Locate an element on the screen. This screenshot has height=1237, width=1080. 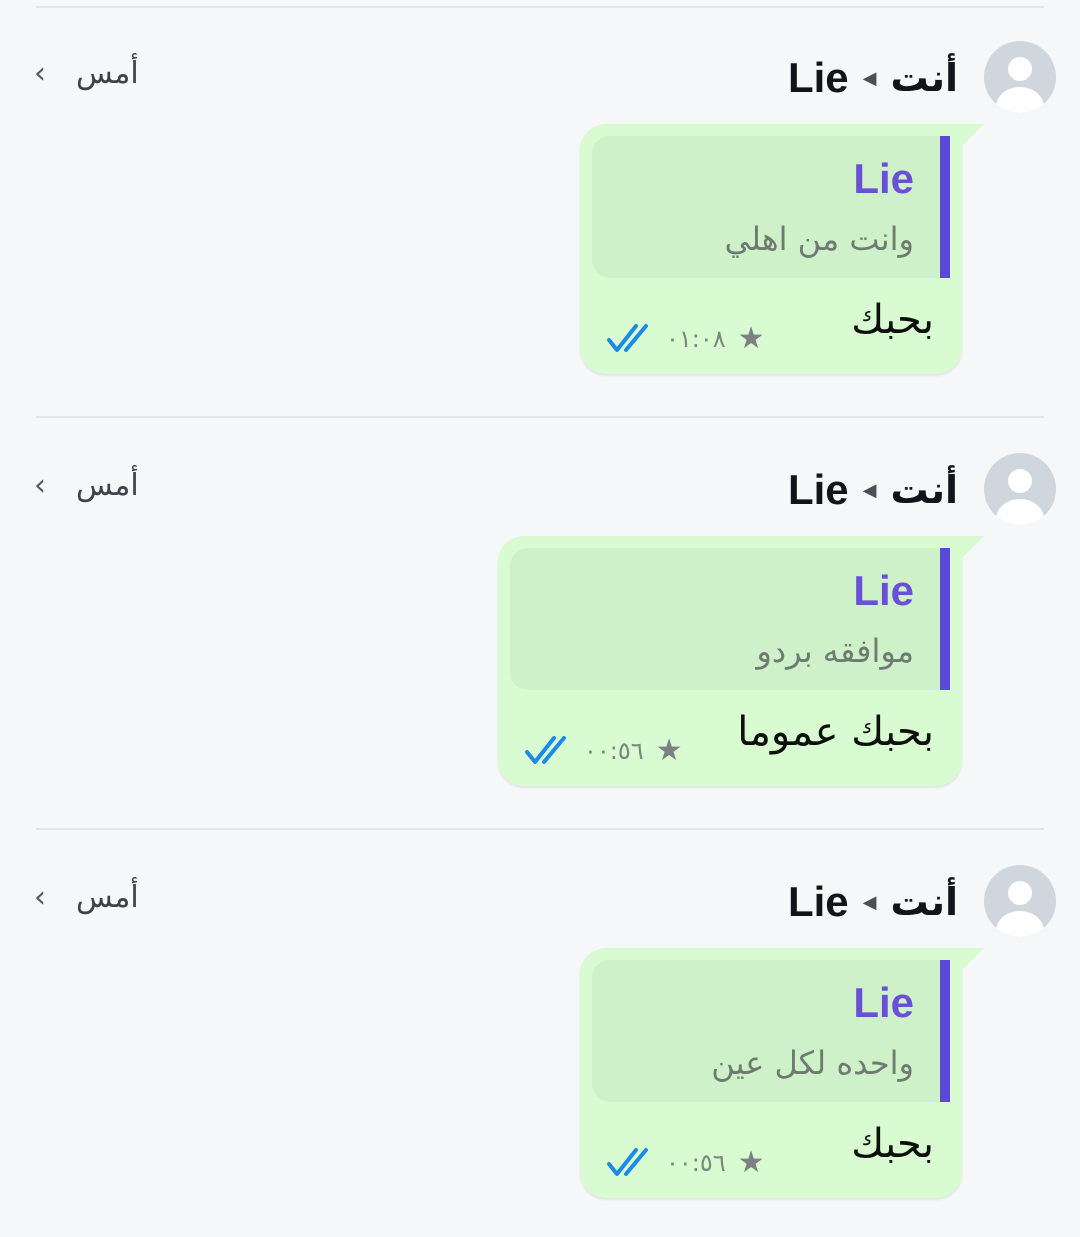
quoted-text: واحده لكل عين is located at coordinates (812, 1063).